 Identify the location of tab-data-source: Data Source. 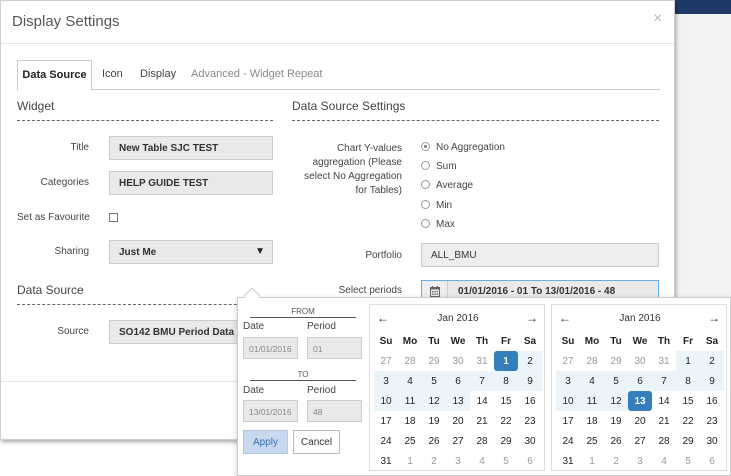
(54, 75).